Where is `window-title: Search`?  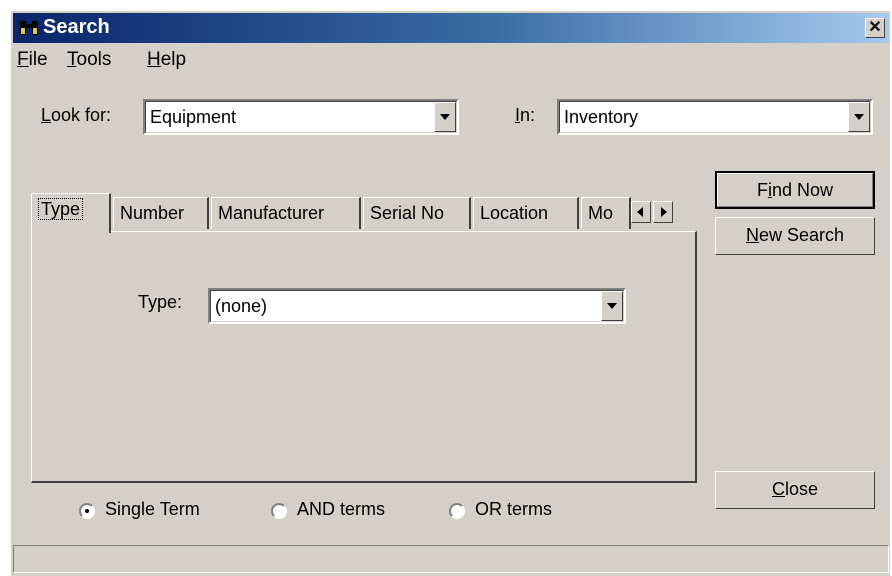 window-title: Search is located at coordinates (76, 27).